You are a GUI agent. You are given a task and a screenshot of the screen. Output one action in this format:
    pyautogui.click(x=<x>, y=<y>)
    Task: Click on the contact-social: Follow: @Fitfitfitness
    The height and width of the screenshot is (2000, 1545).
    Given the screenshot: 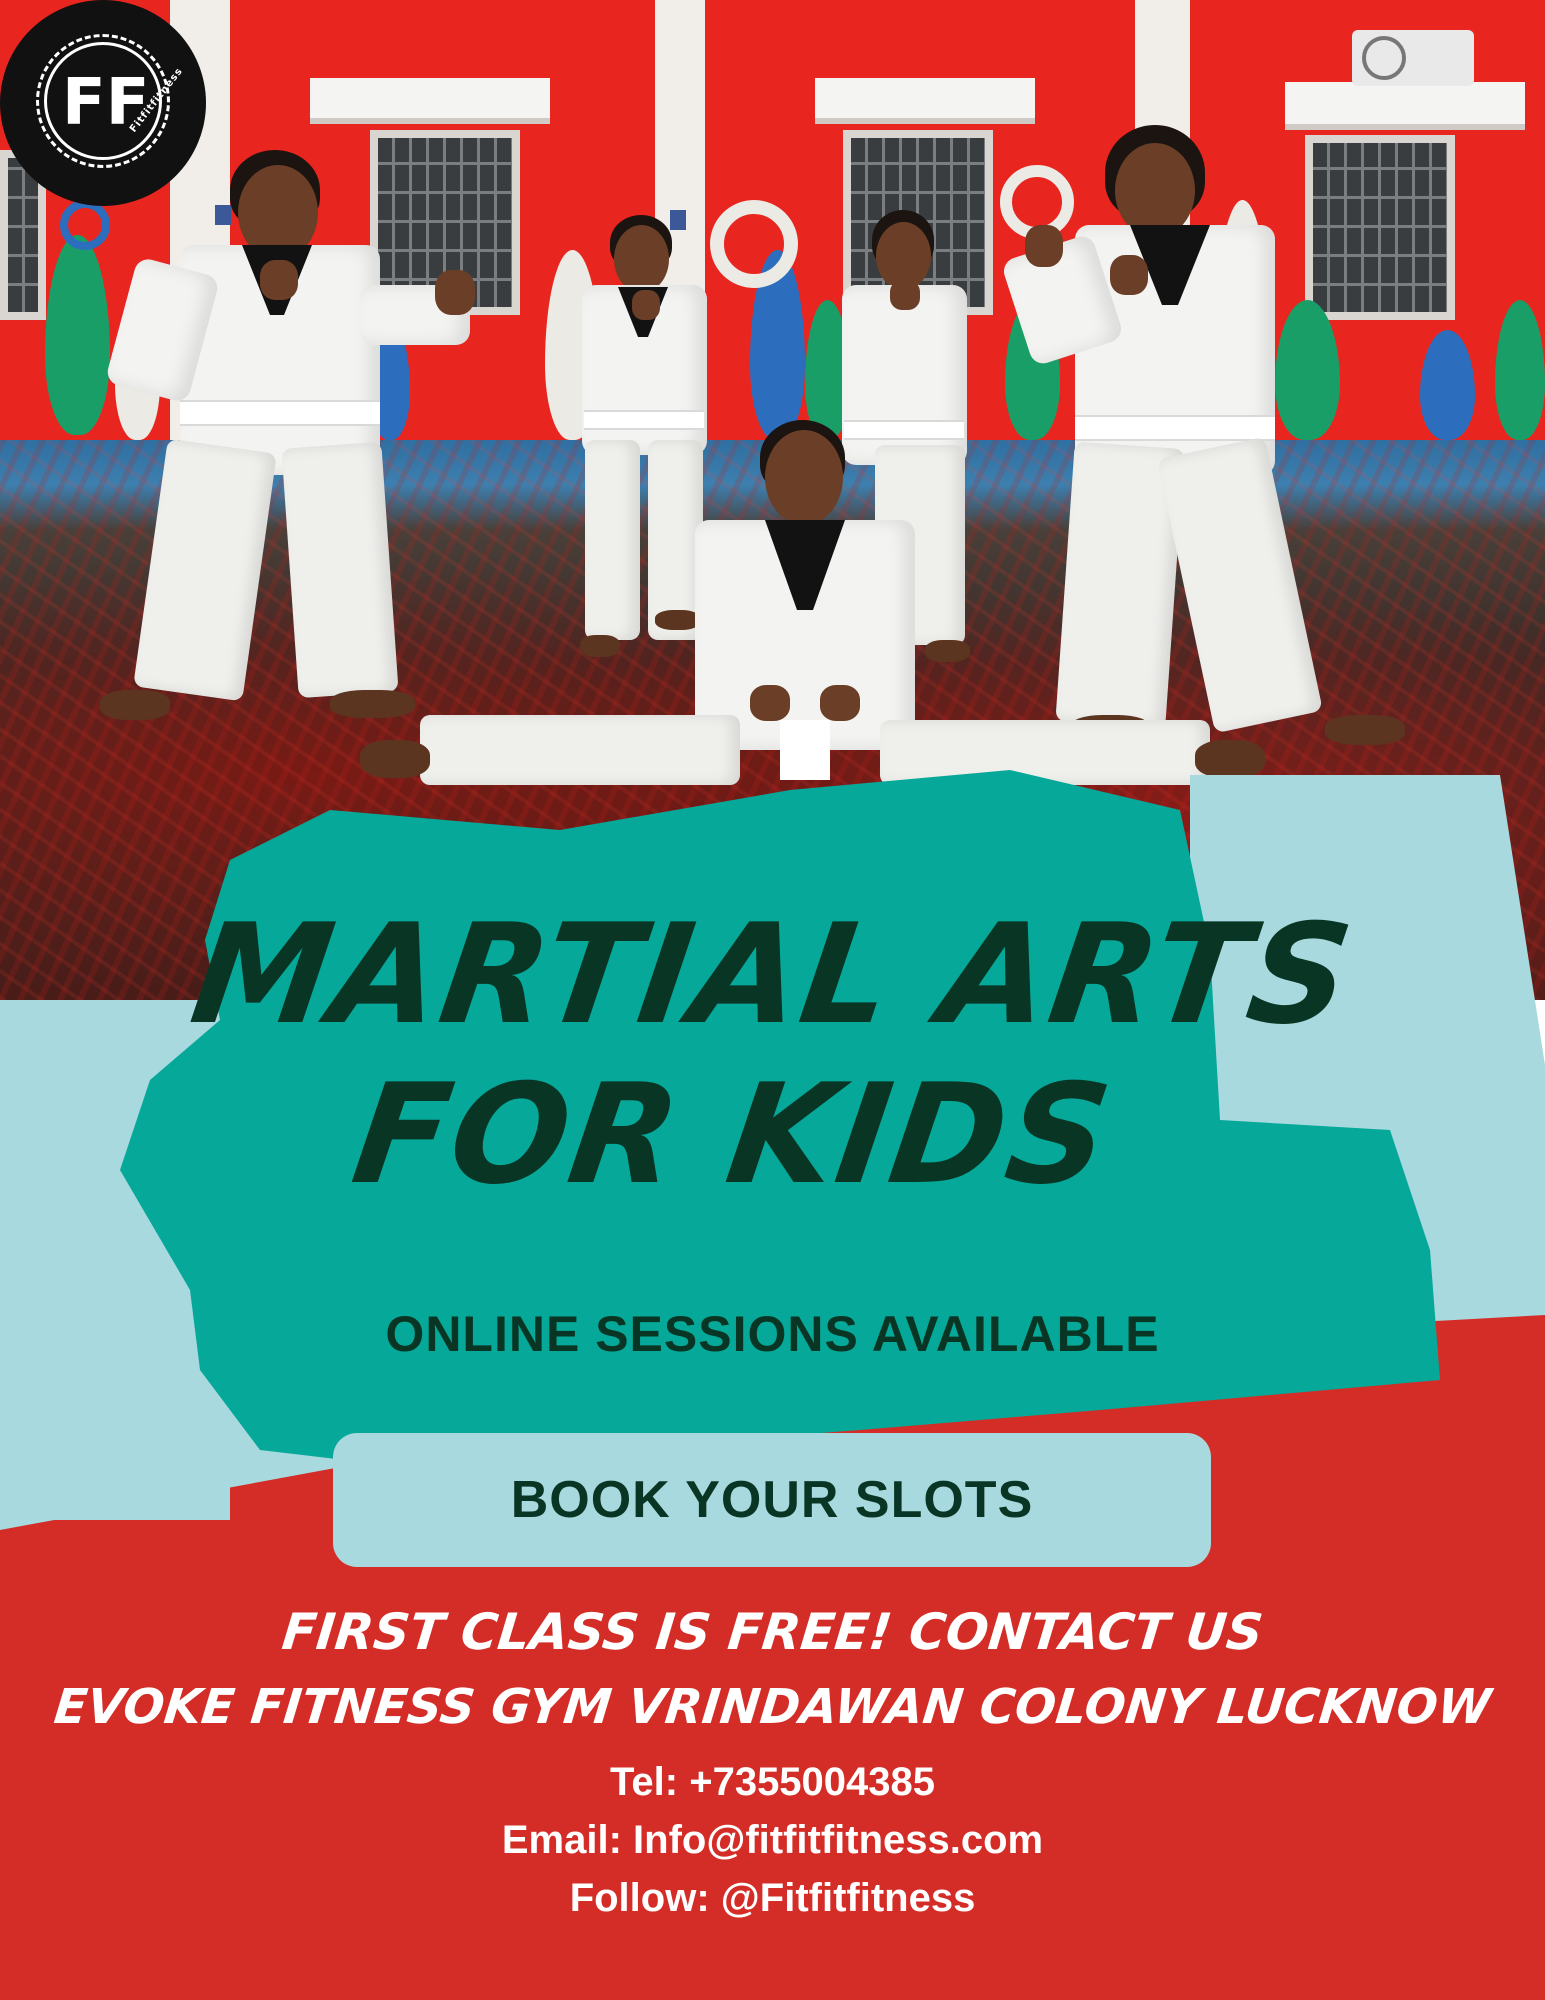 What is the action you would take?
    pyautogui.click(x=772, y=1898)
    